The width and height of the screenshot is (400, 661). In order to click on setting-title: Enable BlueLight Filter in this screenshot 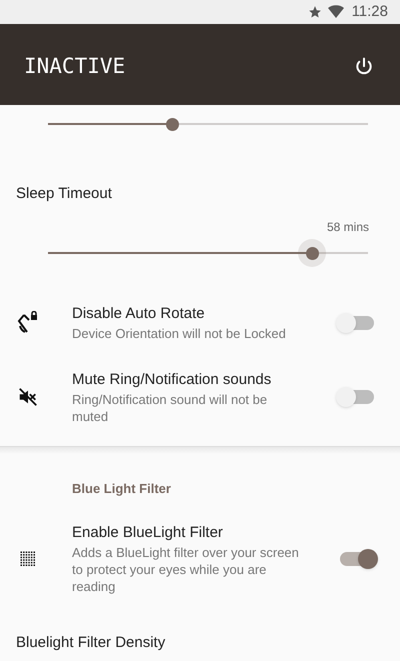, I will do `click(148, 533)`.